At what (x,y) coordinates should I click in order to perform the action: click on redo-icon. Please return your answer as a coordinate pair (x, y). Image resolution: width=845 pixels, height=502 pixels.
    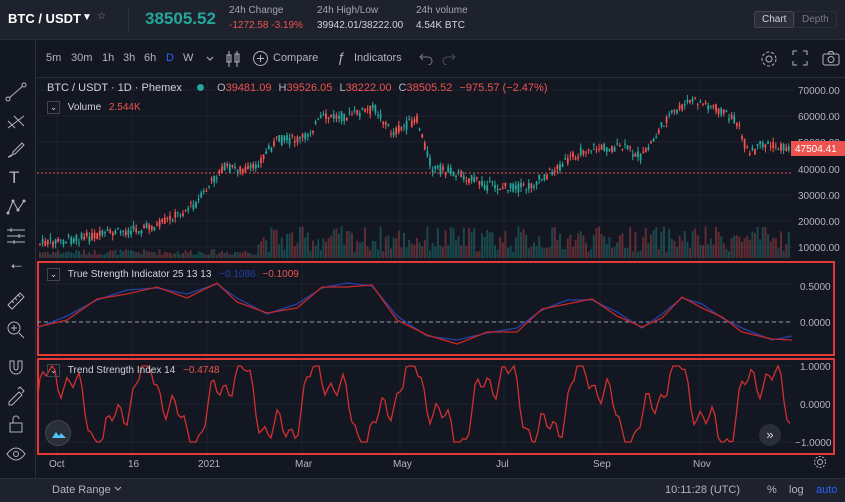
    Looking at the image, I should click on (449, 59).